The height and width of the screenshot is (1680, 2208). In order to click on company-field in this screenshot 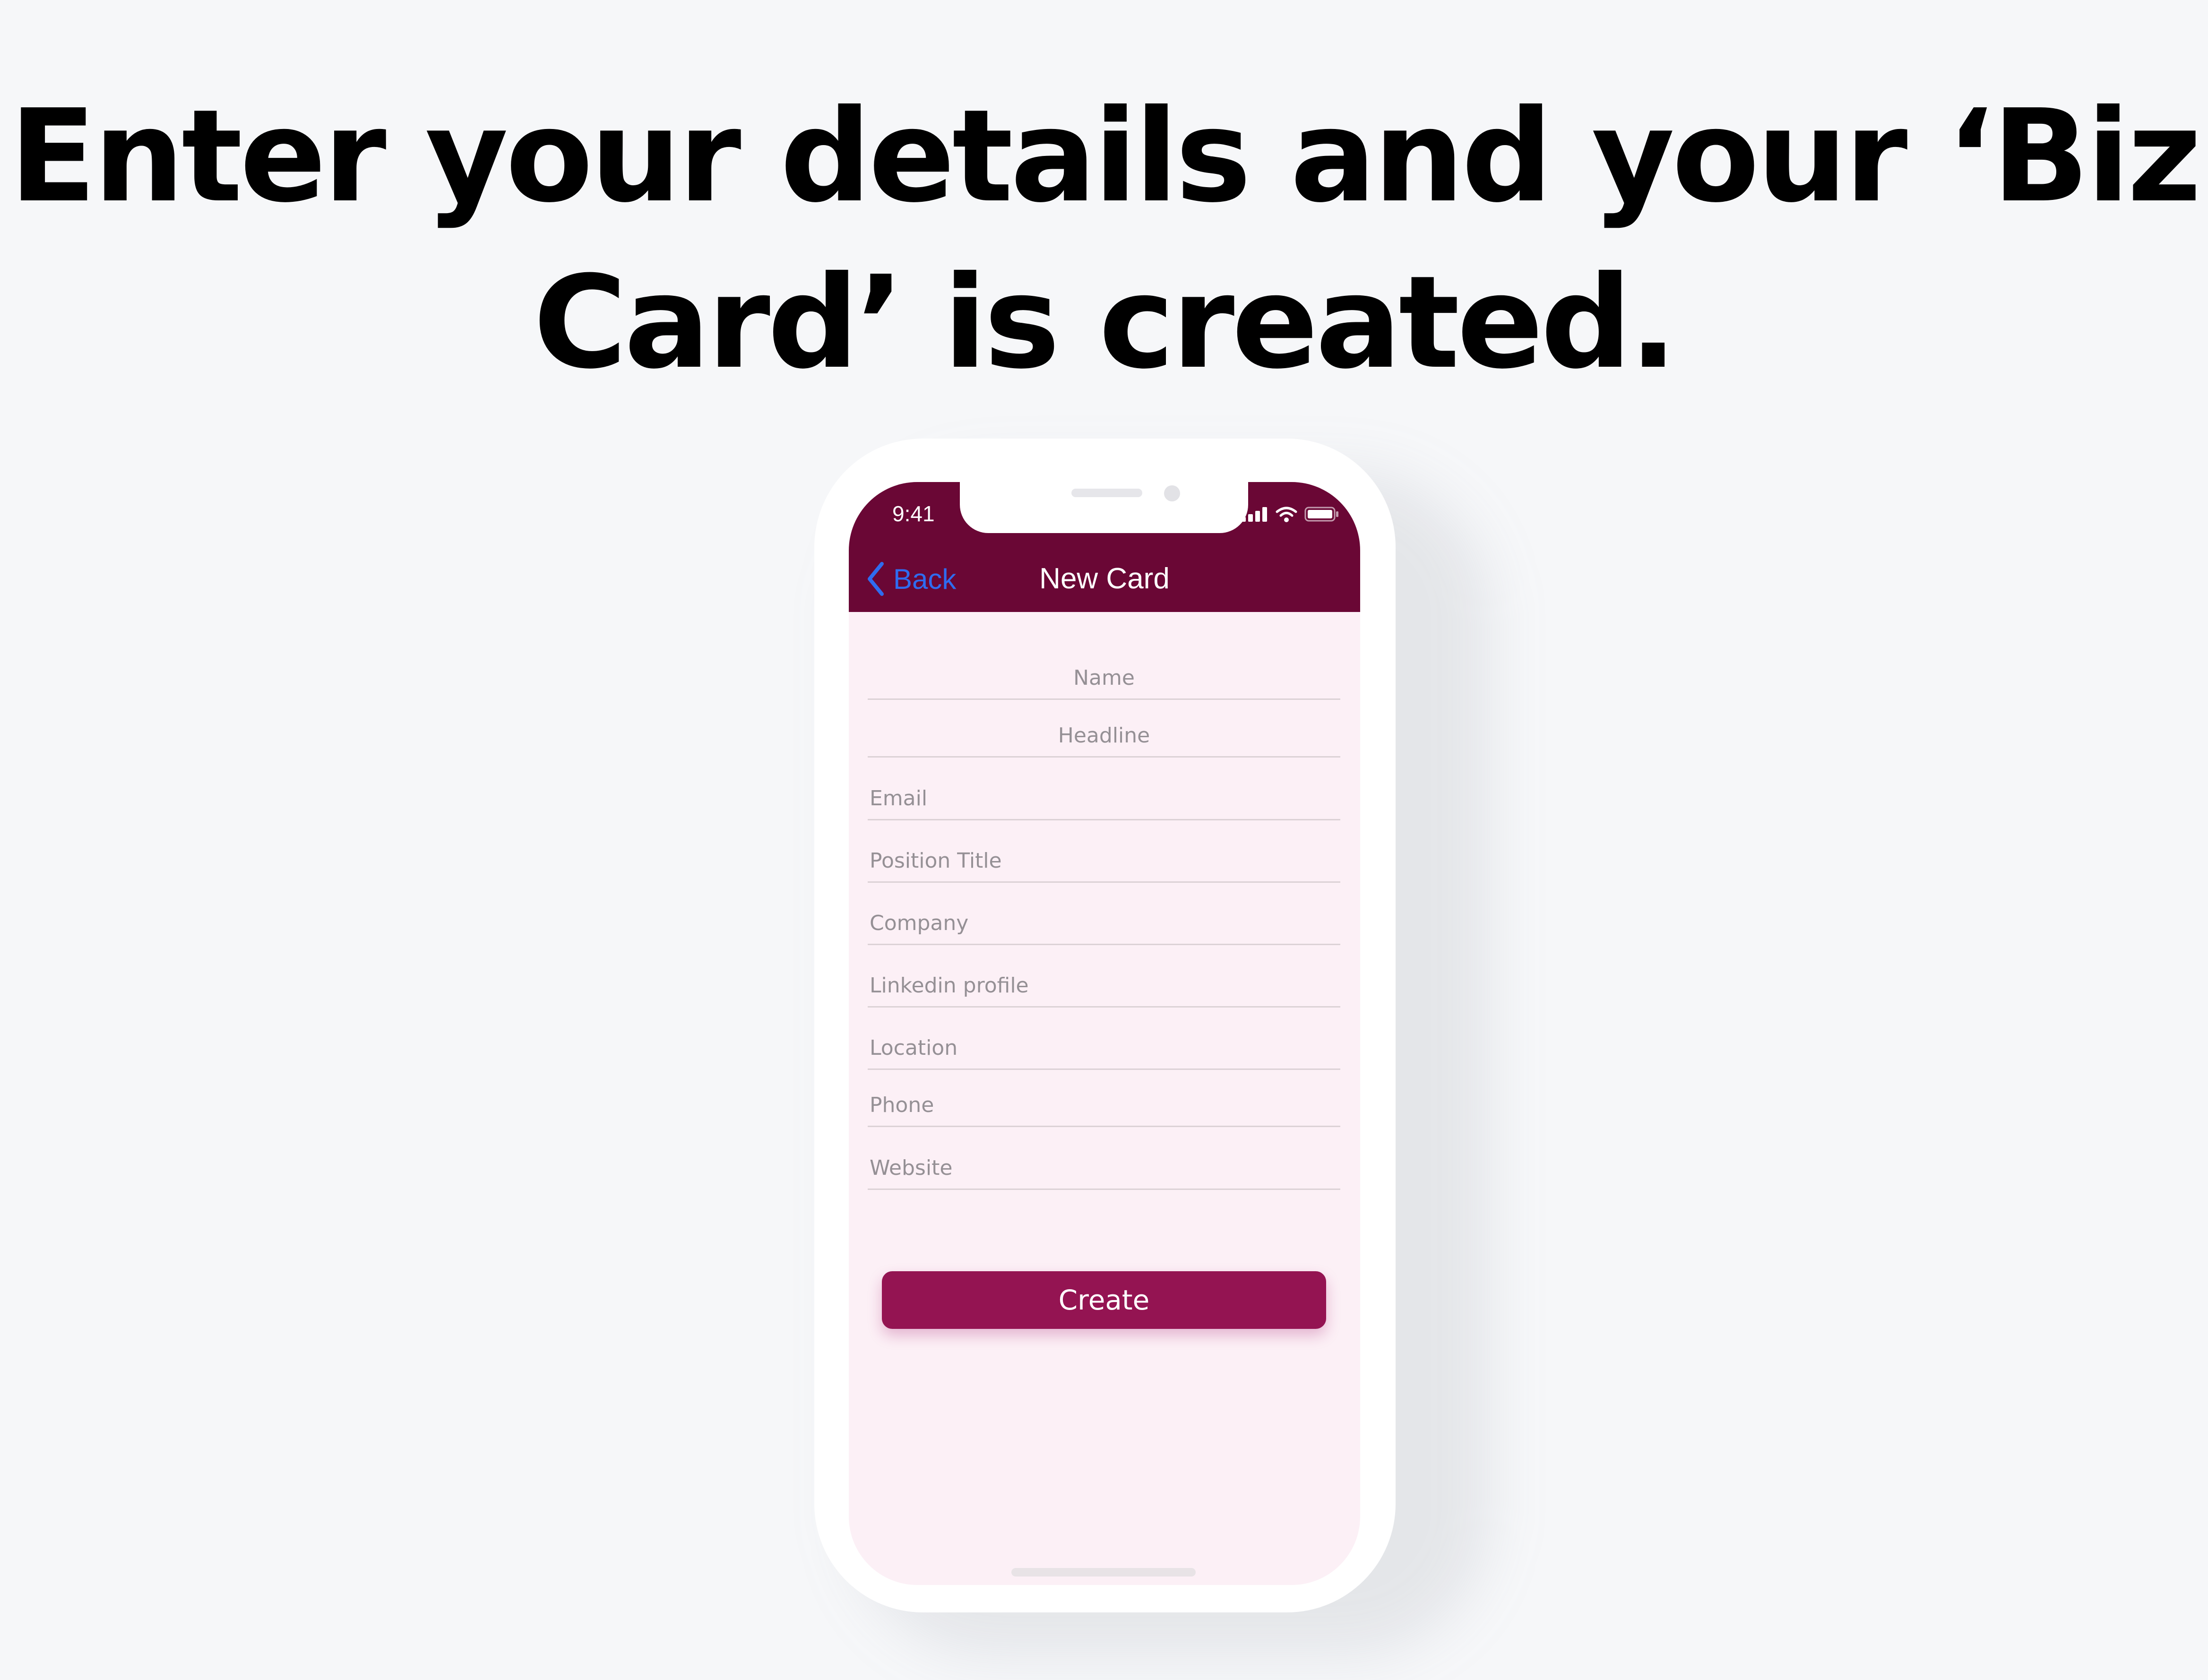, I will do `click(1104, 925)`.